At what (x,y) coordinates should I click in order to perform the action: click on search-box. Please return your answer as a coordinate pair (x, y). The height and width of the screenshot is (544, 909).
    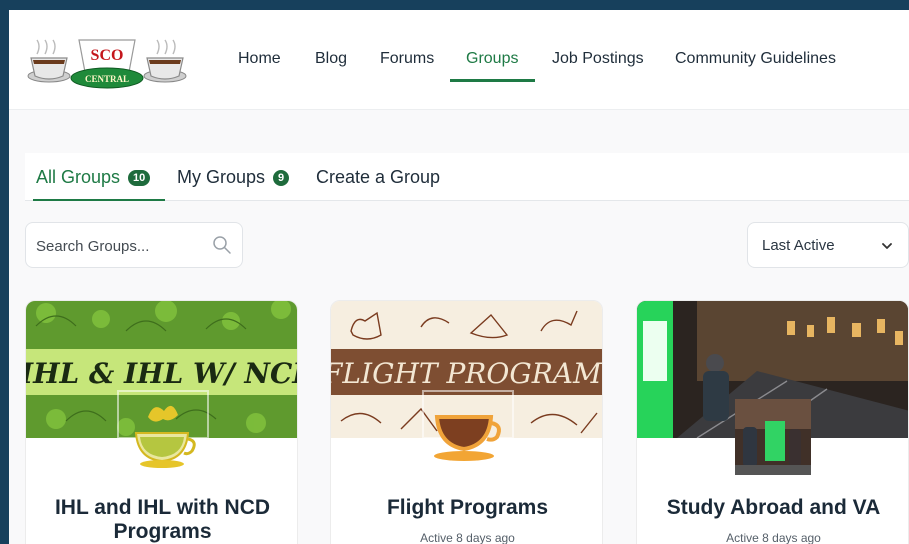
    Looking at the image, I should click on (134, 245).